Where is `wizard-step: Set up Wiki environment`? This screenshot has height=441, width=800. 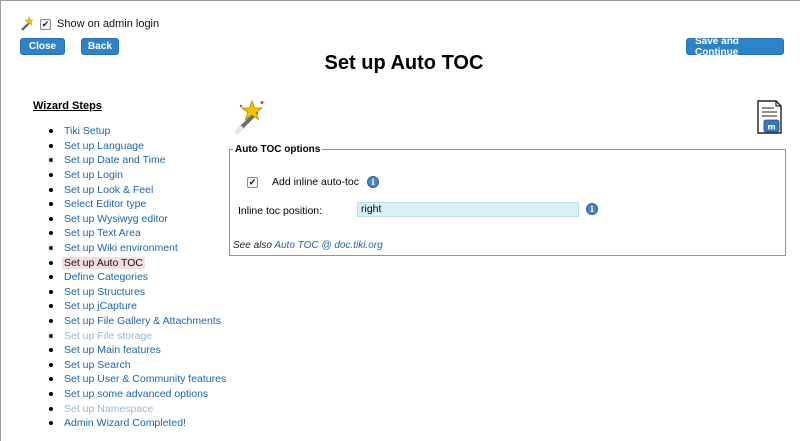
wizard-step: Set up Wiki environment is located at coordinates (137, 248).